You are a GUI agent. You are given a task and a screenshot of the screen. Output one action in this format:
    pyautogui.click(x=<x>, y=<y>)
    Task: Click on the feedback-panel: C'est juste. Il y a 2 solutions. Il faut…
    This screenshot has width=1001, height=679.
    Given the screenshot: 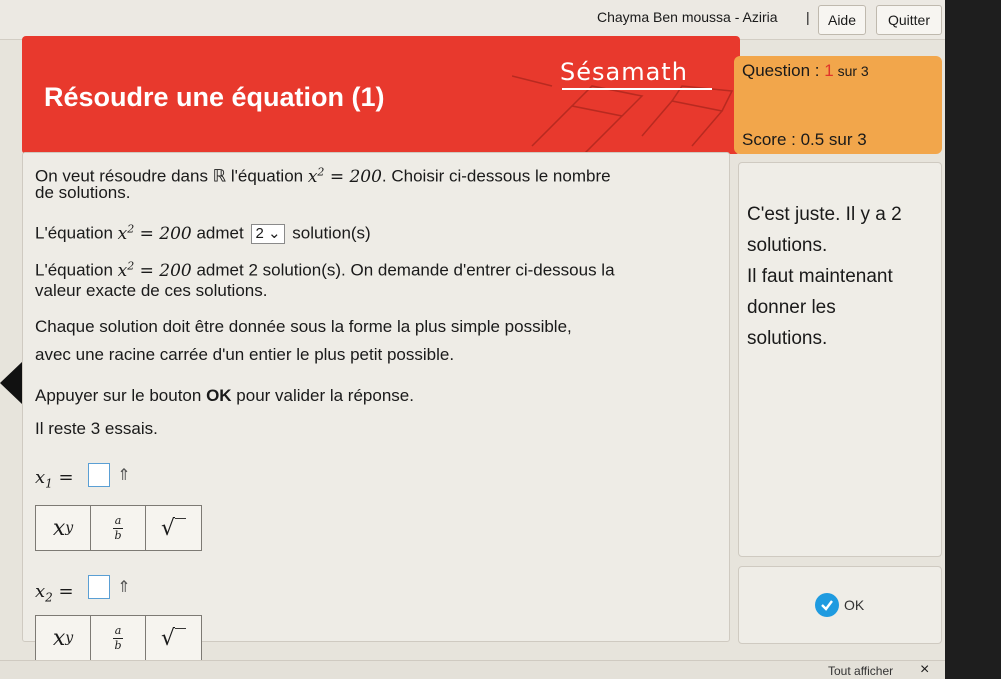 What is the action you would take?
    pyautogui.click(x=840, y=359)
    